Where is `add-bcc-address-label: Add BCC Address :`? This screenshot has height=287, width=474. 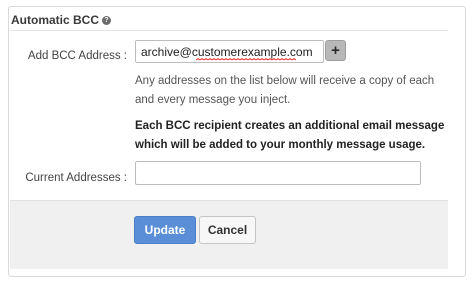
add-bcc-address-label: Add BCC Address : is located at coordinates (77, 56).